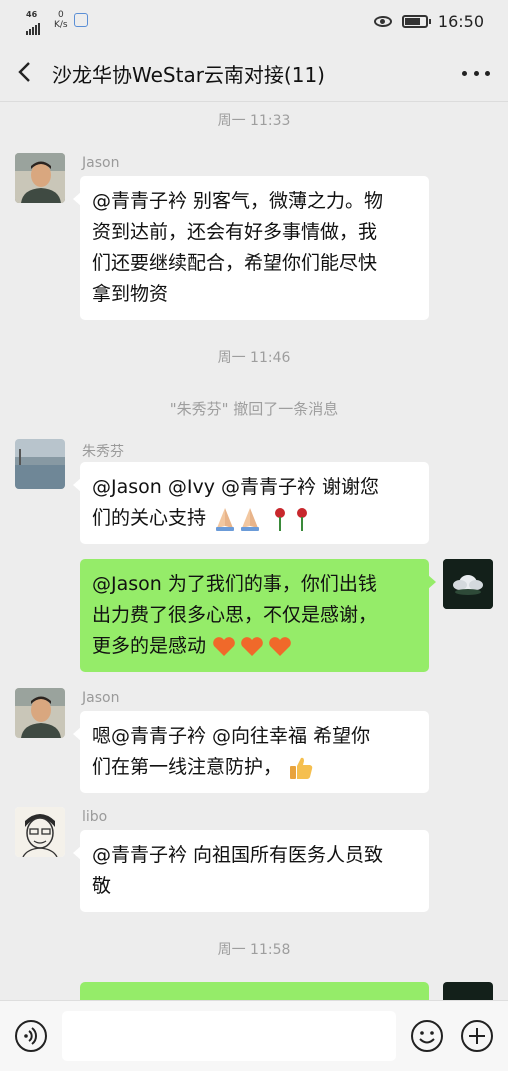 This screenshot has width=508, height=1071. I want to click on chevron-left-icon, so click(26, 72).